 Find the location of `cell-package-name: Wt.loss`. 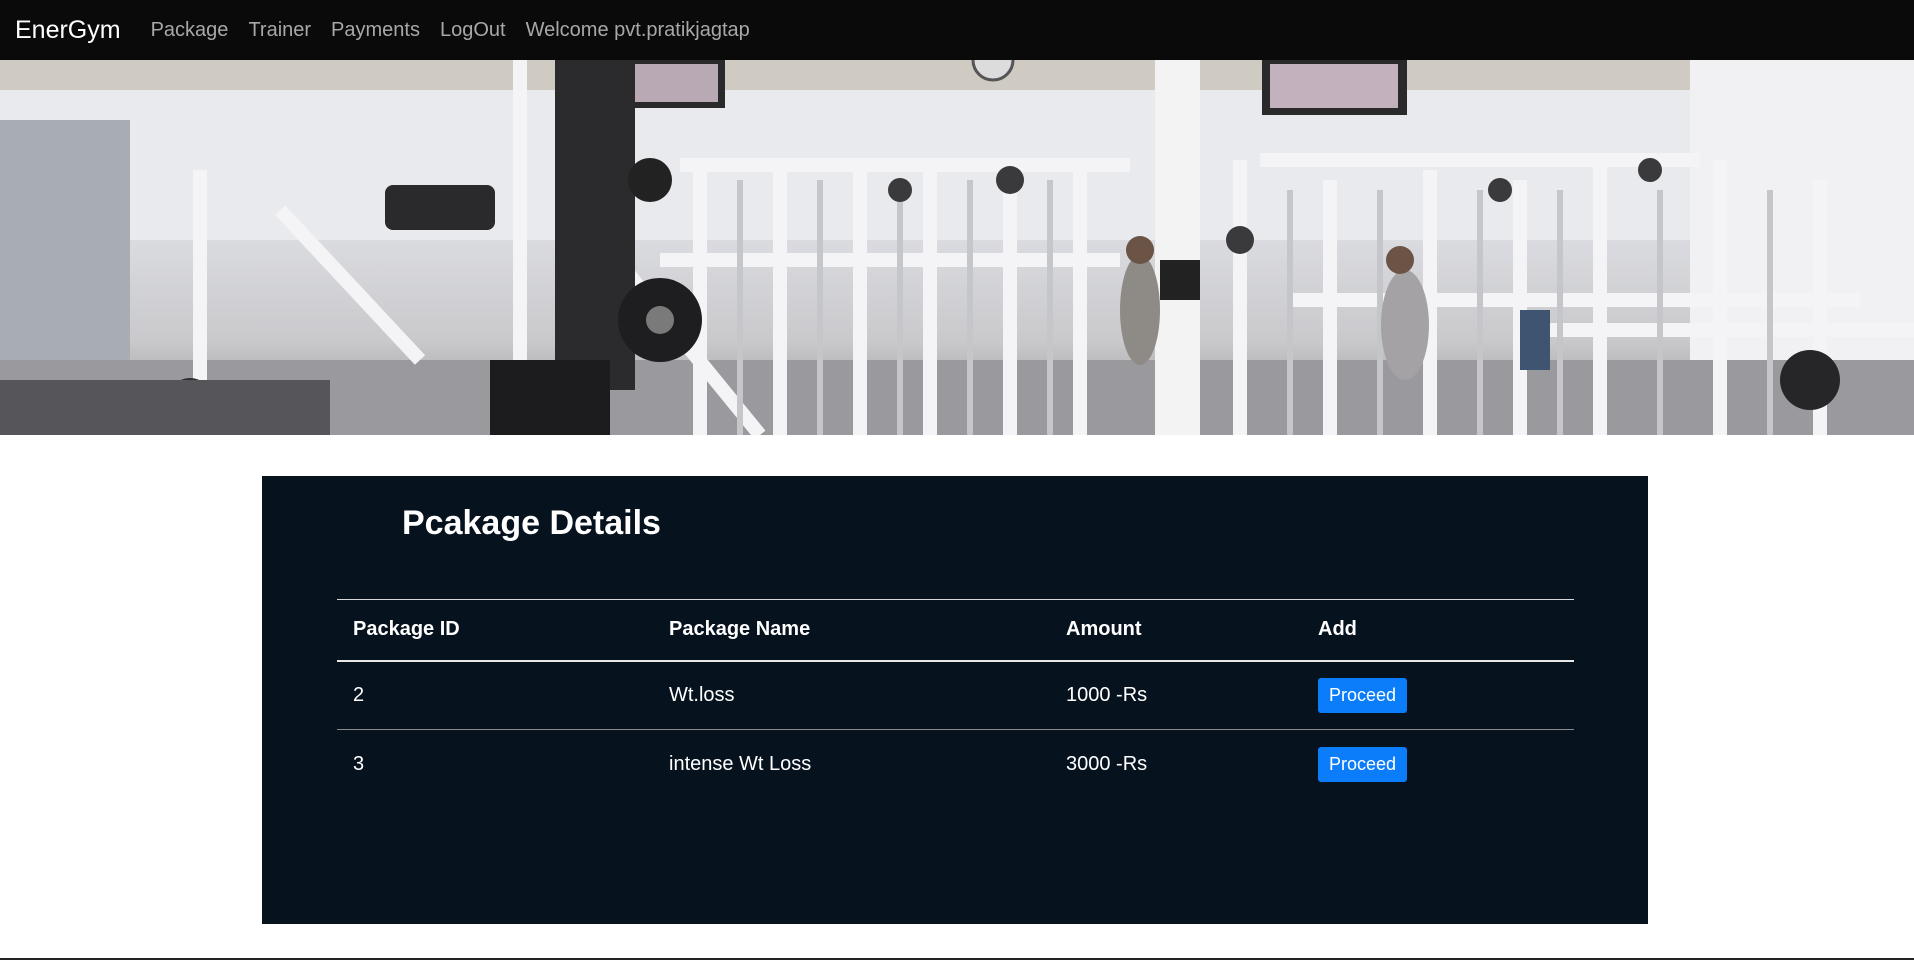

cell-package-name: Wt.loss is located at coordinates (851, 695).